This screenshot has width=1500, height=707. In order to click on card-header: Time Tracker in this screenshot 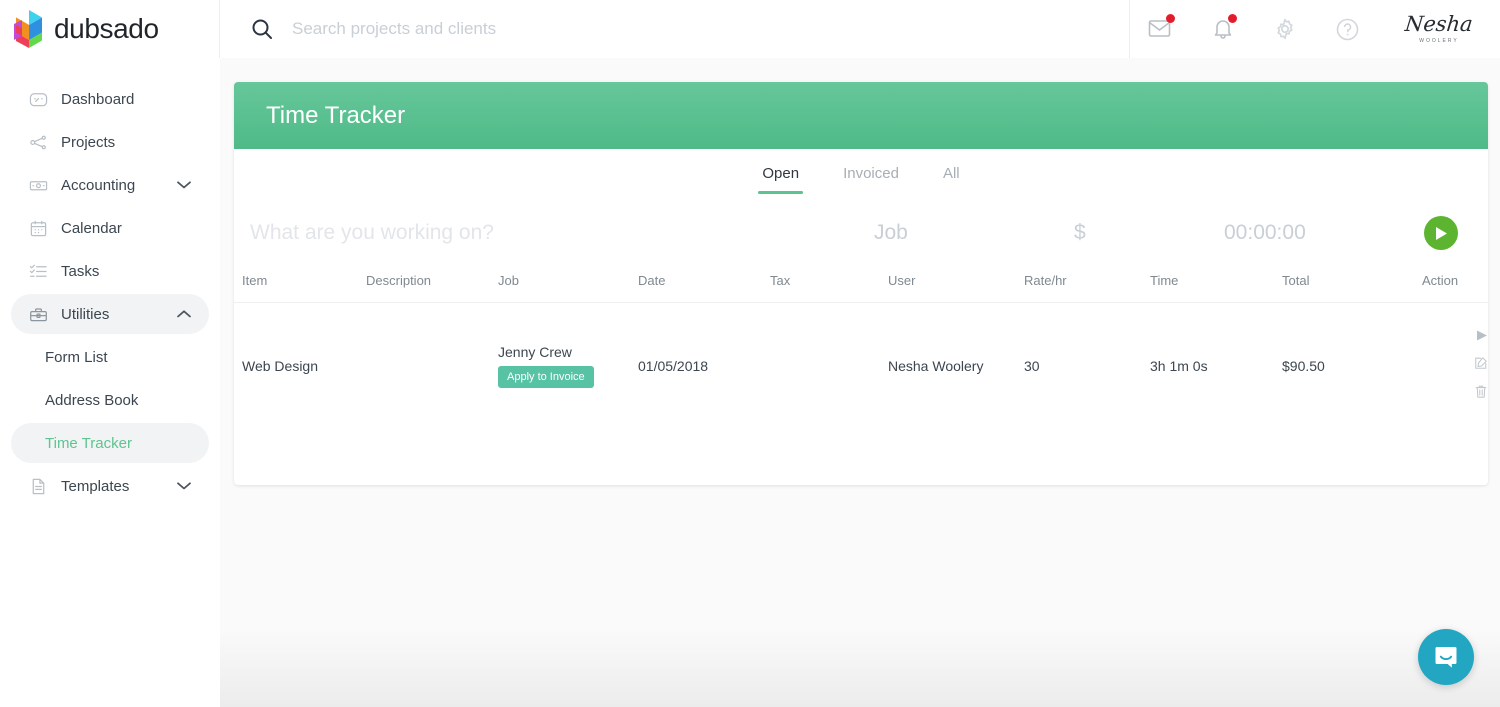, I will do `click(861, 115)`.